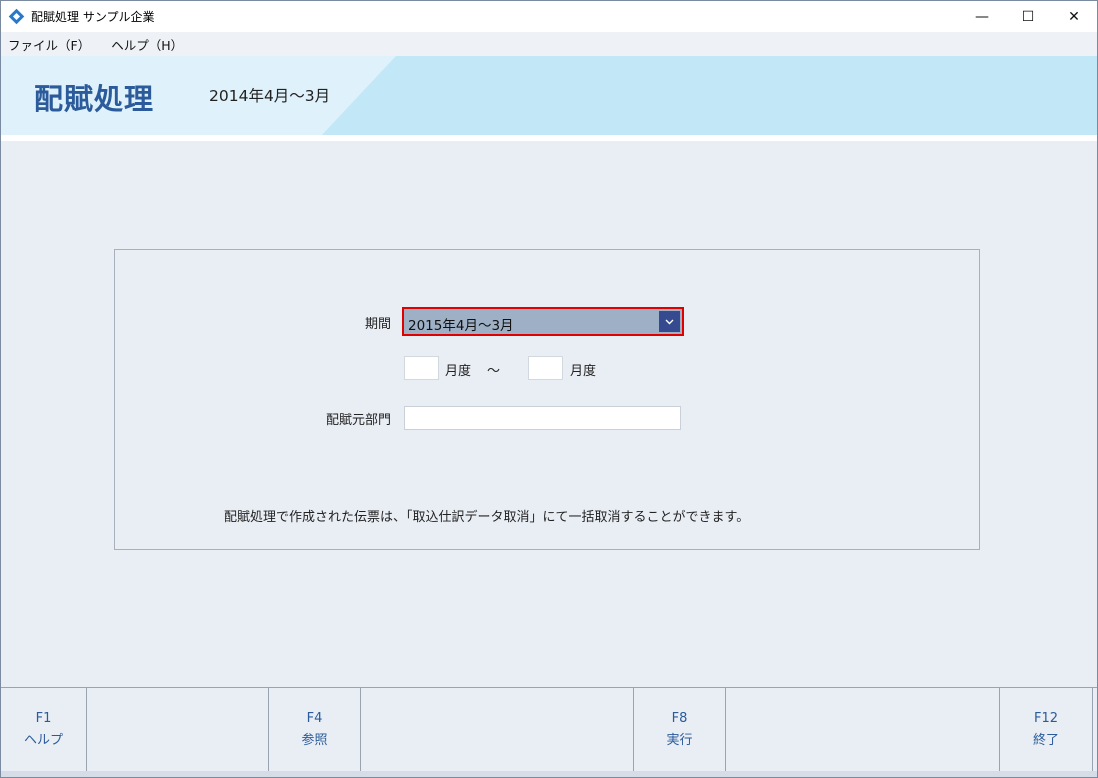  I want to click on period-label: 期間, so click(377, 324).